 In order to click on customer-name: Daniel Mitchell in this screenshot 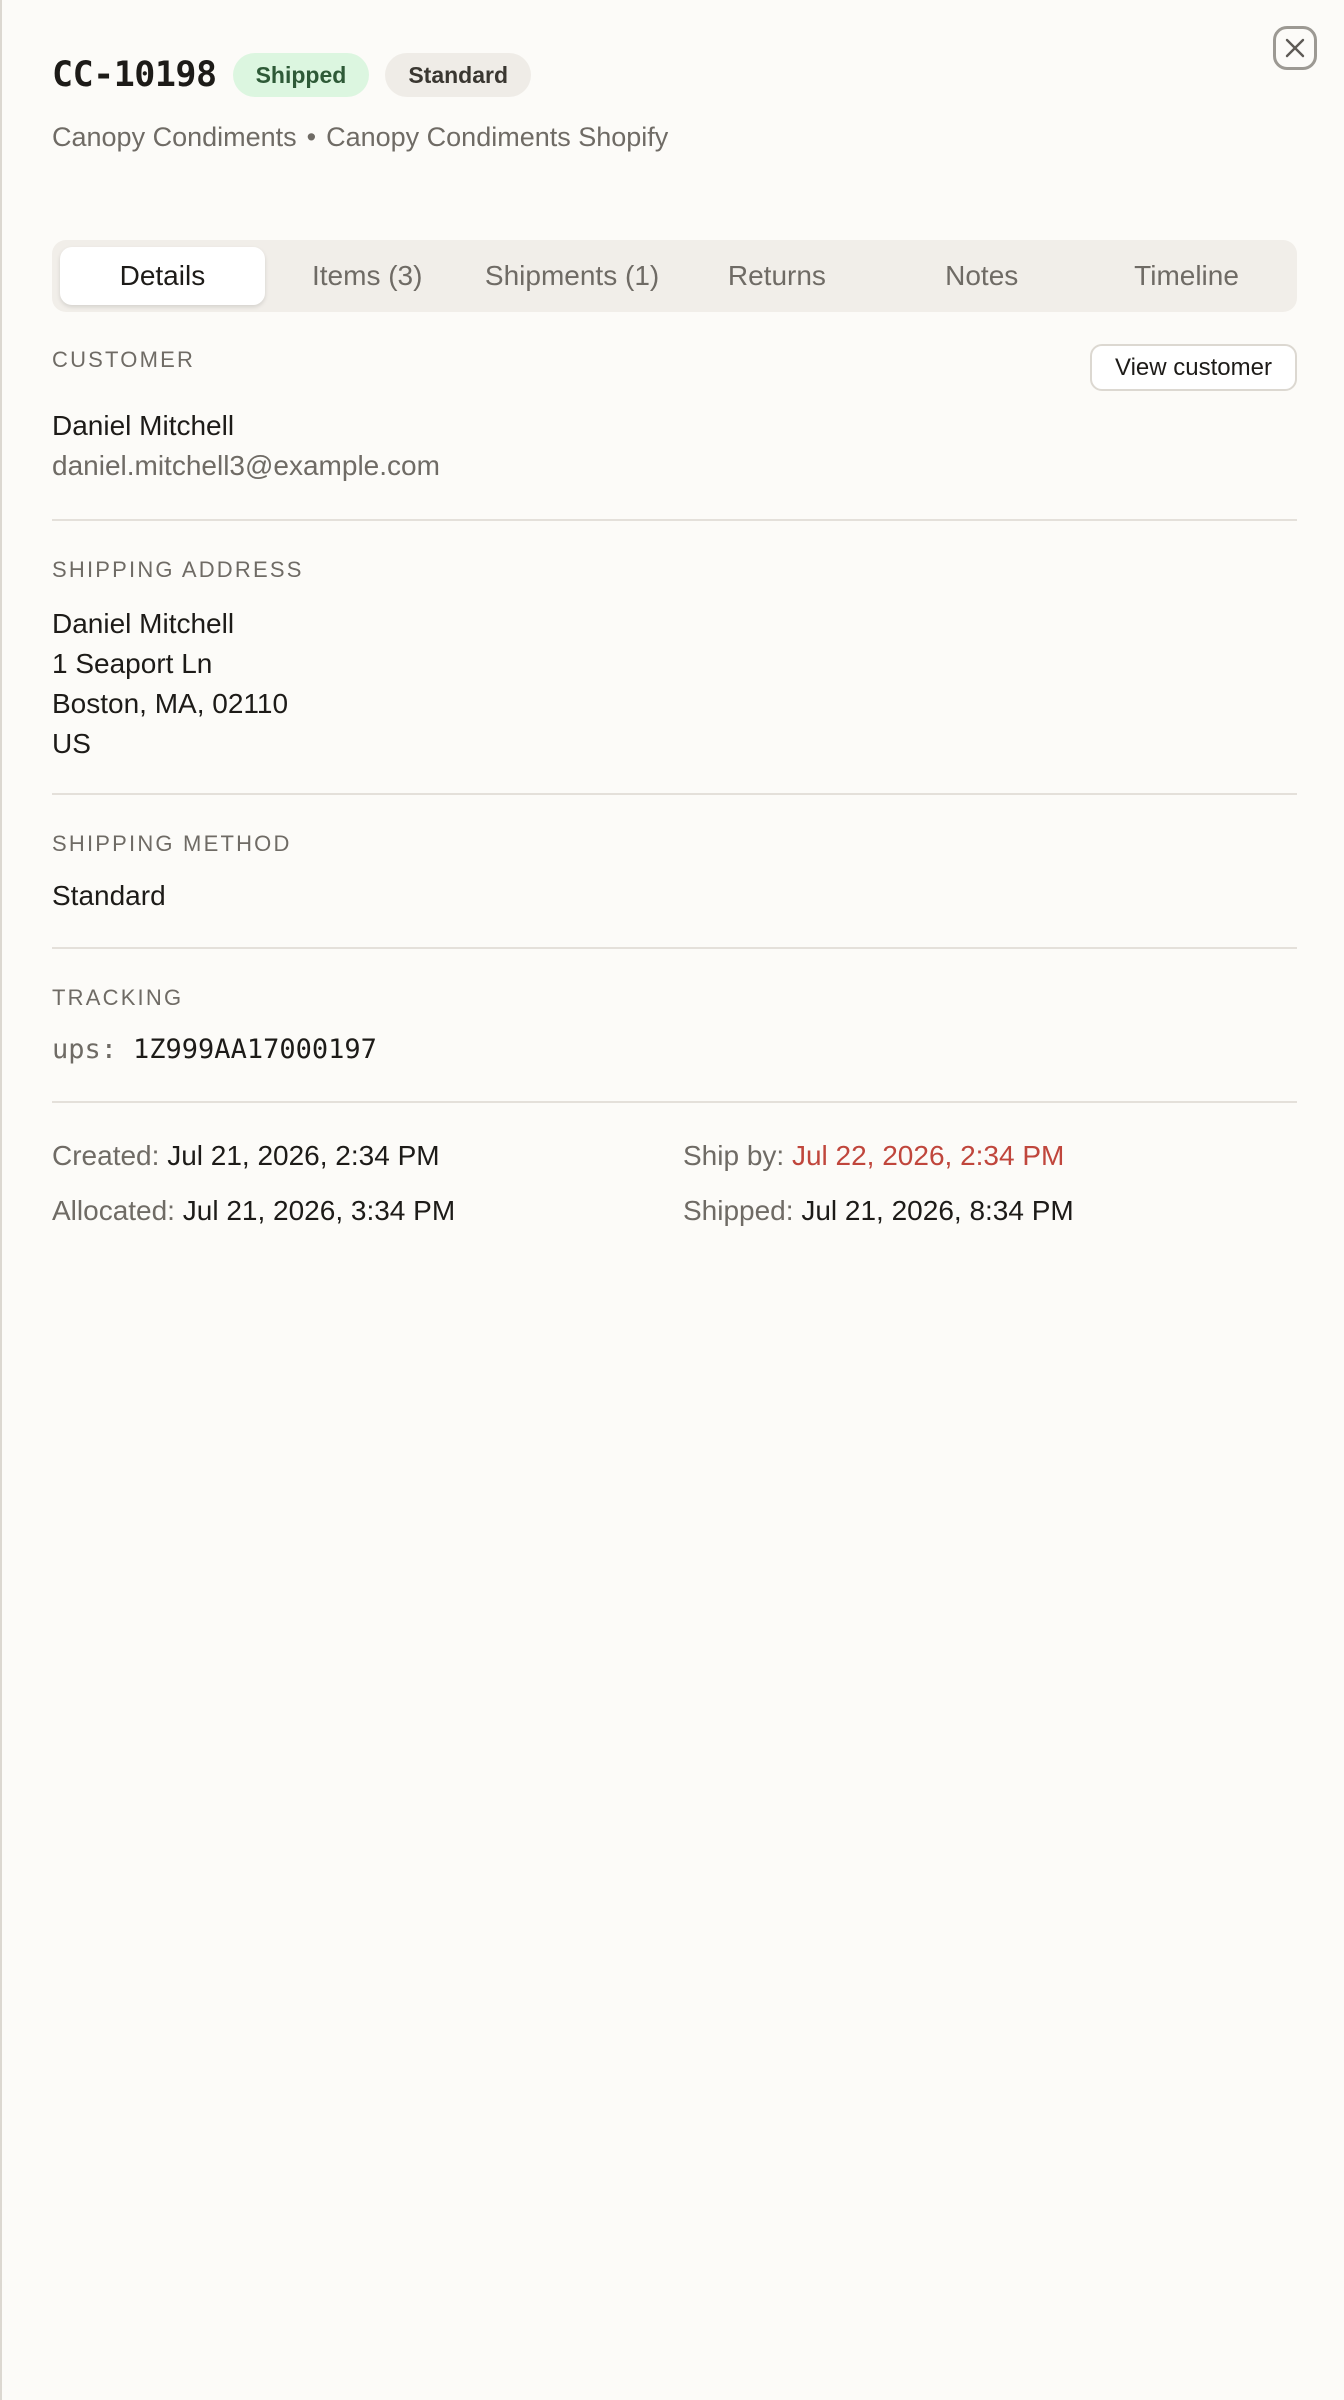, I will do `click(143, 425)`.